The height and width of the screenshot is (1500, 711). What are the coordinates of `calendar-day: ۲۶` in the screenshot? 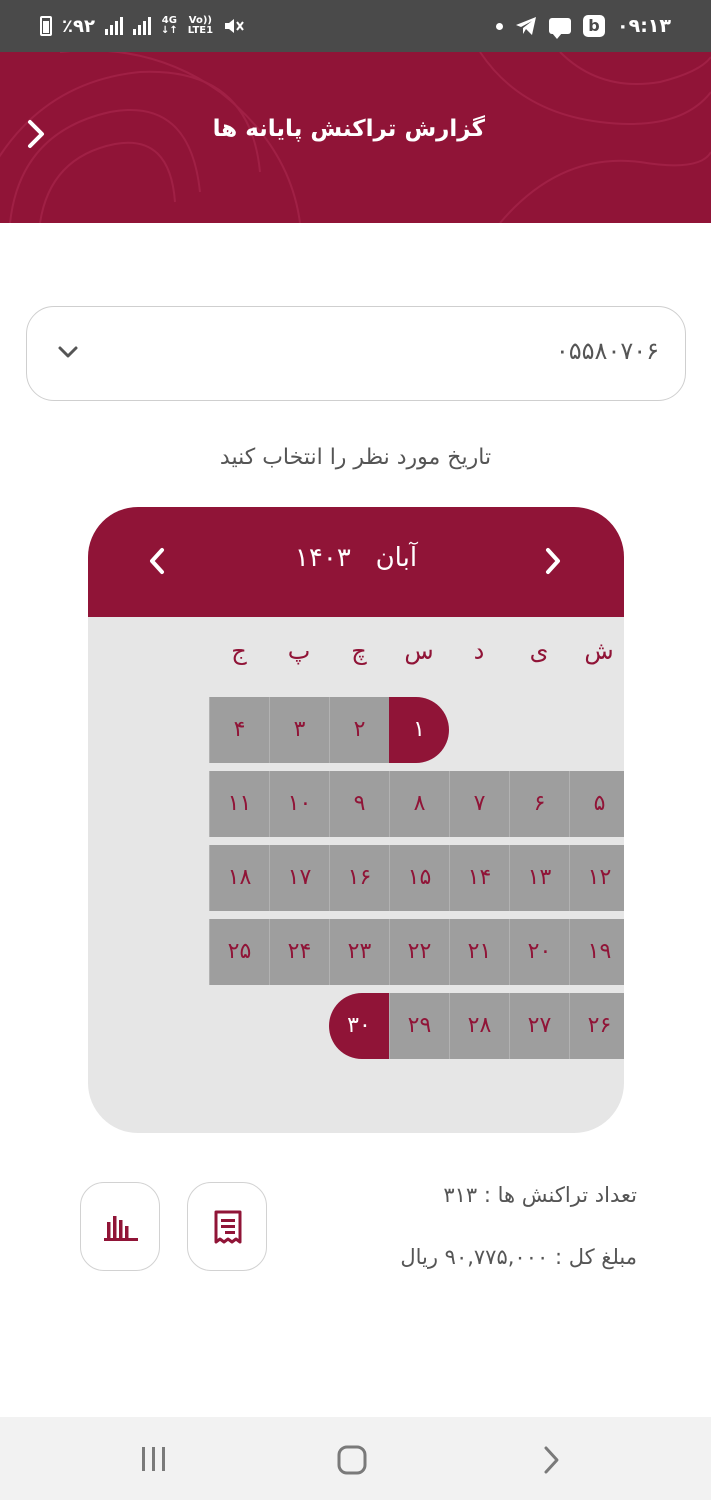 It's located at (596, 1026).